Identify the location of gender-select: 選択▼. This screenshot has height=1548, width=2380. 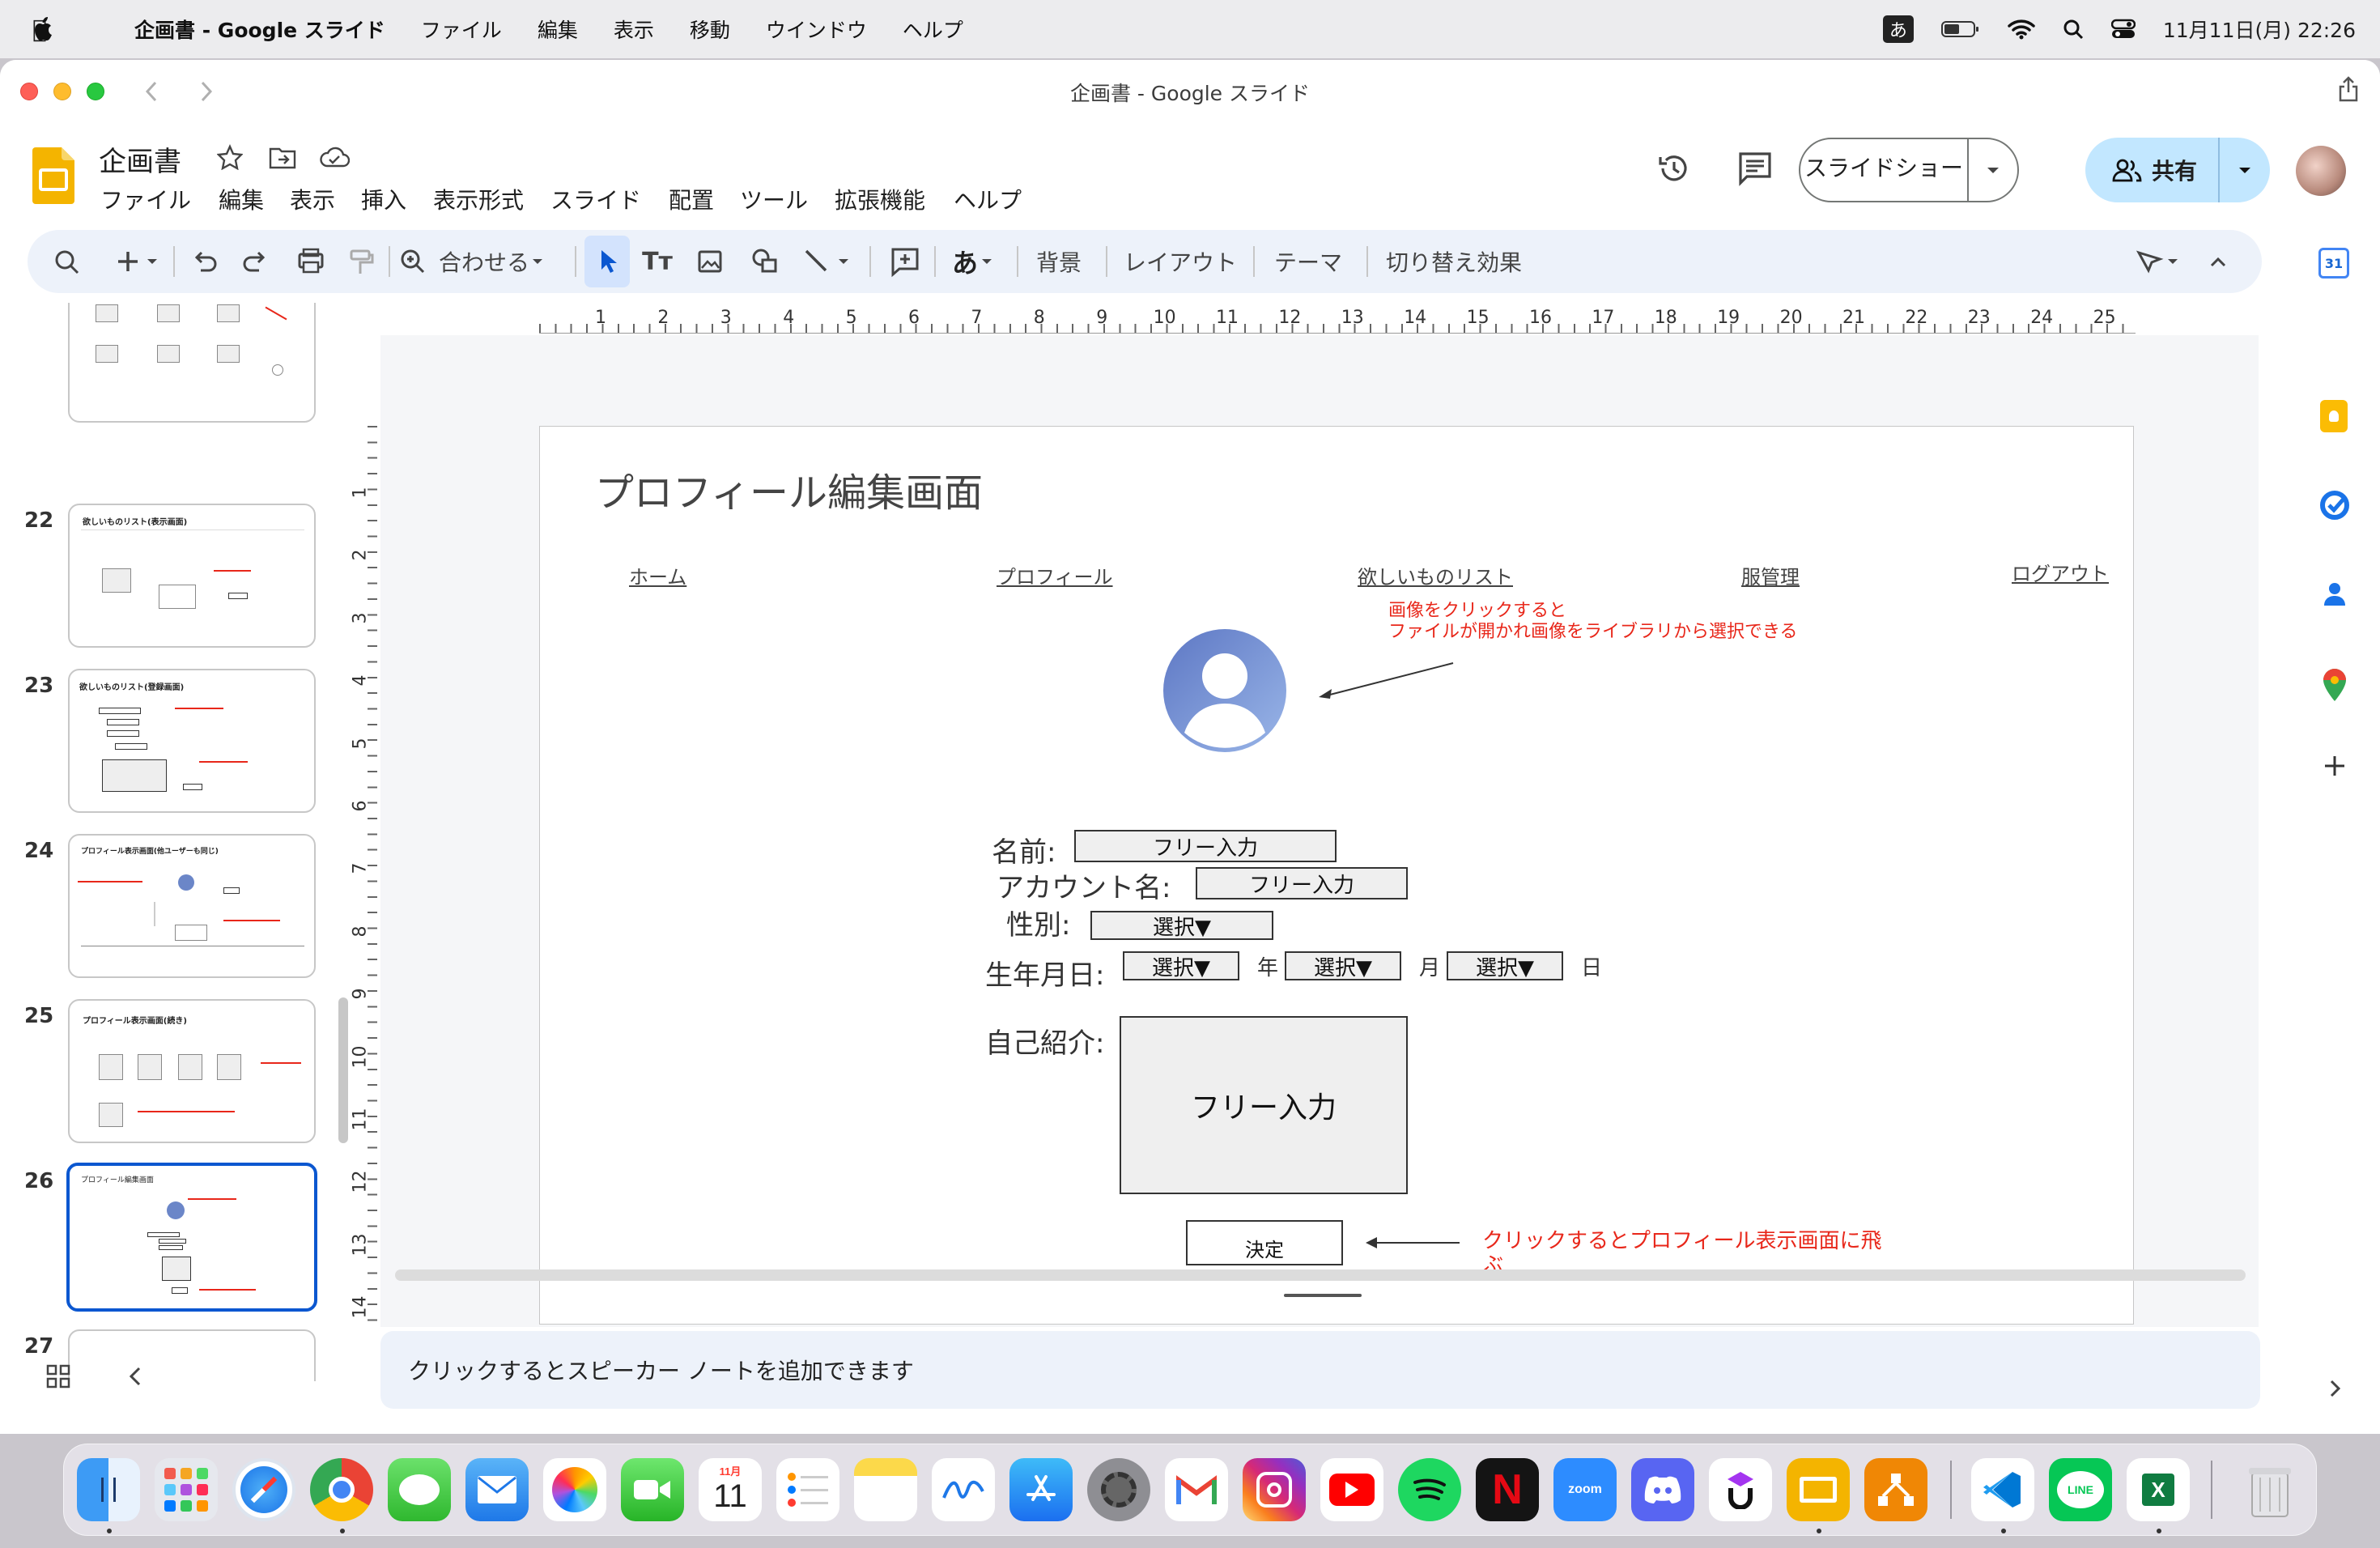
(1181, 925).